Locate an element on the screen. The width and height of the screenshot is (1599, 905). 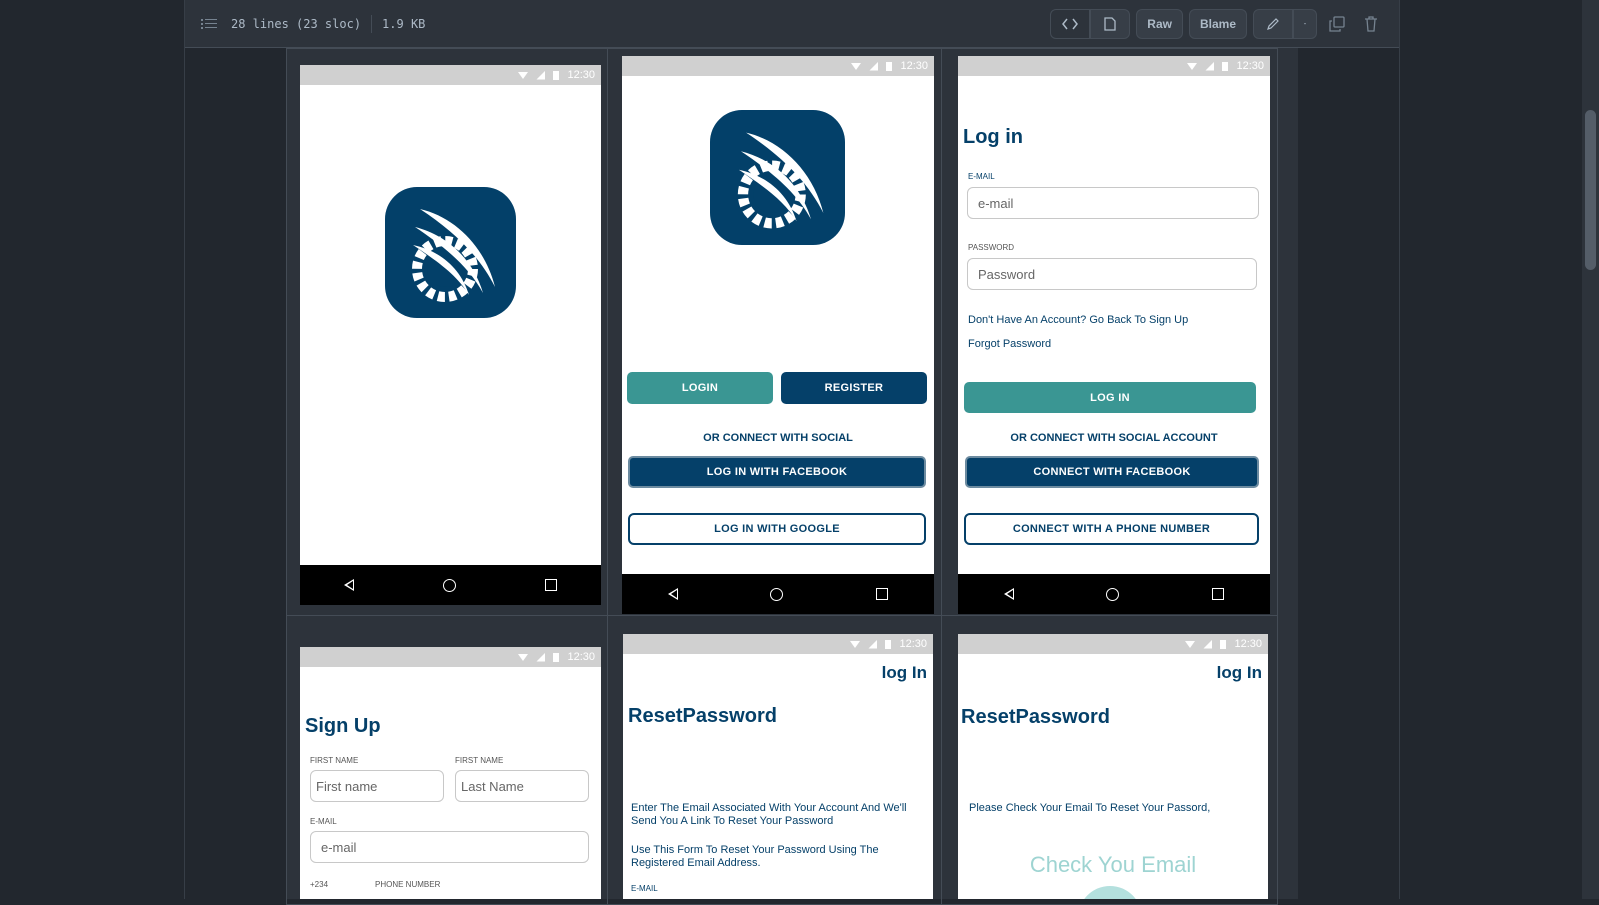
login-title: Log in is located at coordinates (993, 137).